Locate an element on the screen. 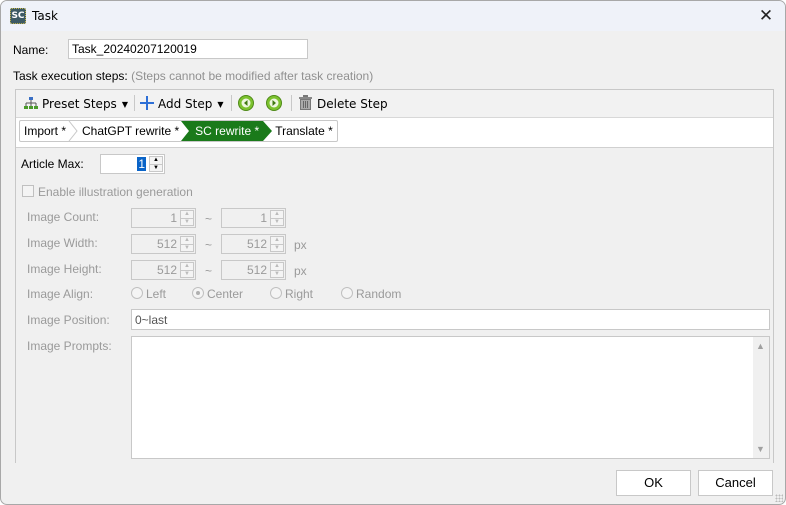 The height and width of the screenshot is (505, 786). arrow-right-circle-icon is located at coordinates (274, 103).